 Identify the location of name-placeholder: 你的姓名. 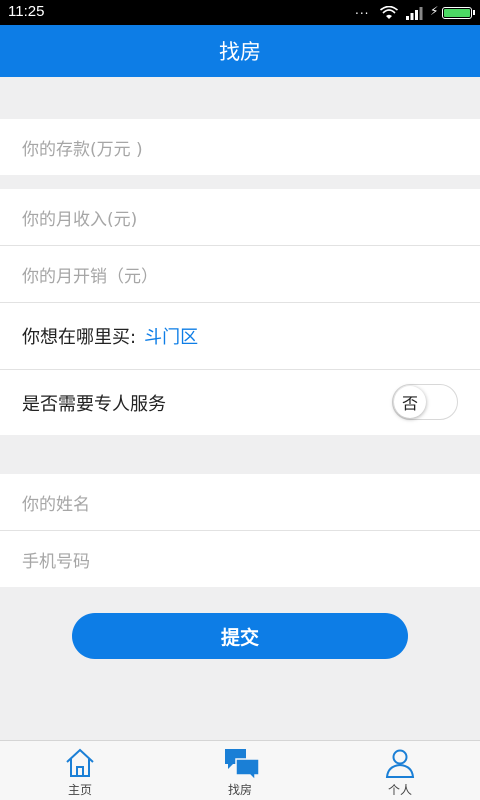
(56, 504).